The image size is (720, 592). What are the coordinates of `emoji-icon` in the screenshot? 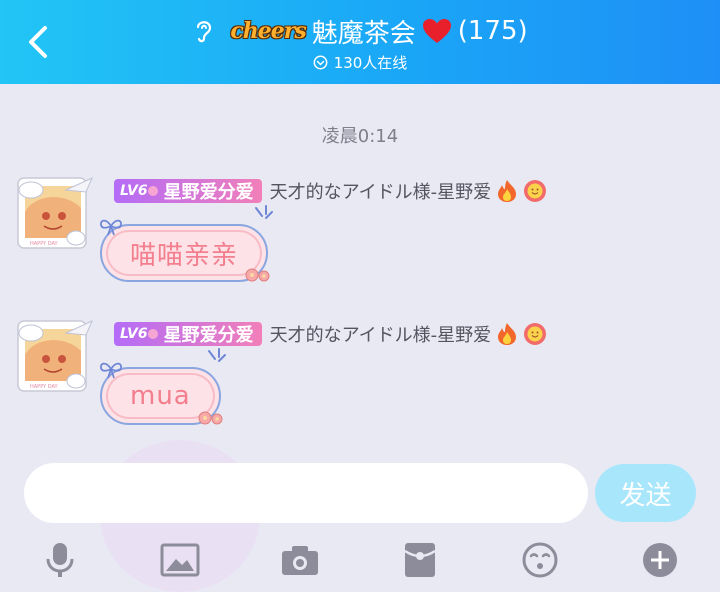 It's located at (540, 560).